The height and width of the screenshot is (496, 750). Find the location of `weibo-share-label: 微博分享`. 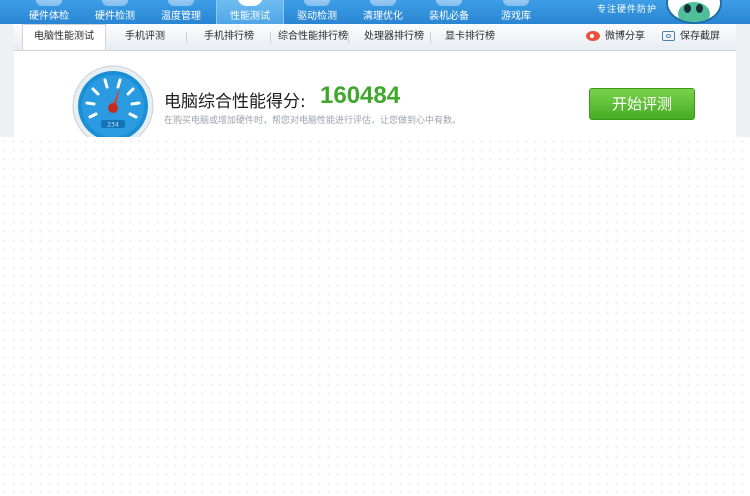

weibo-share-label: 微博分享 is located at coordinates (625, 36).